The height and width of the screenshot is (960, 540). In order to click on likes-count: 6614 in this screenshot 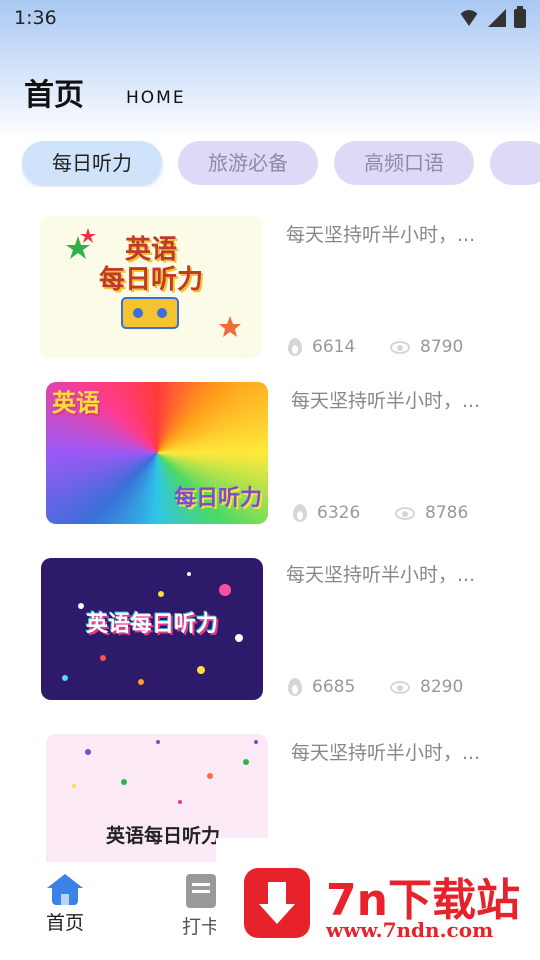, I will do `click(334, 347)`.